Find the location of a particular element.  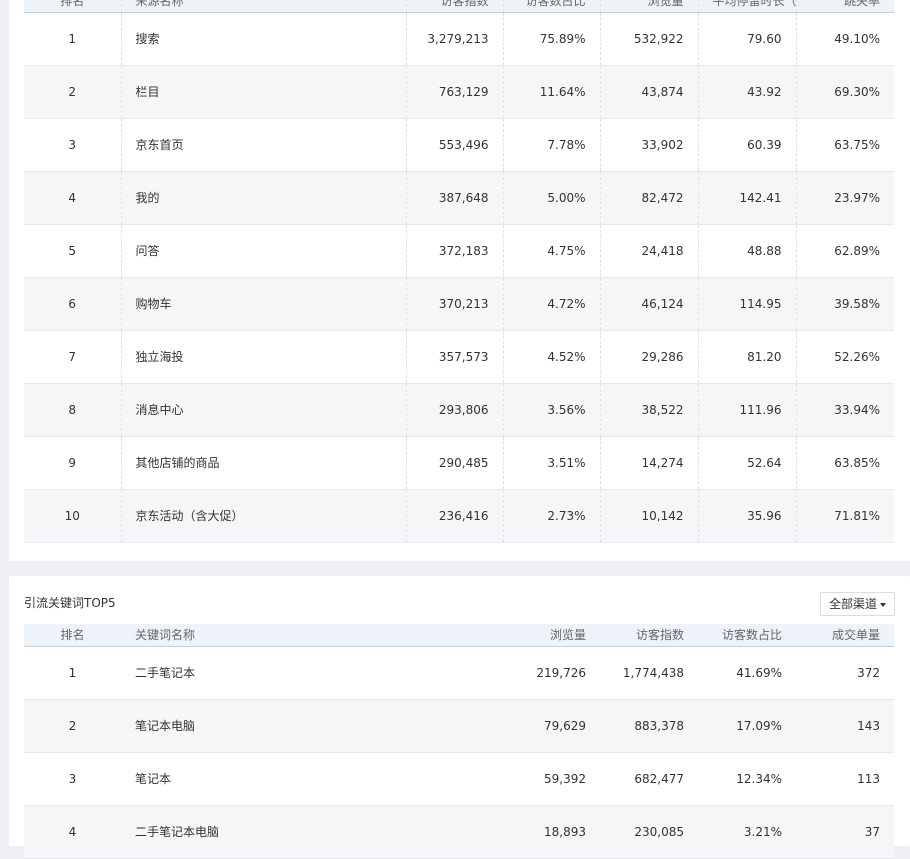

table-row: 4 我的 387,648 5.00% 82,472 142.41 23.97% is located at coordinates (459, 198).